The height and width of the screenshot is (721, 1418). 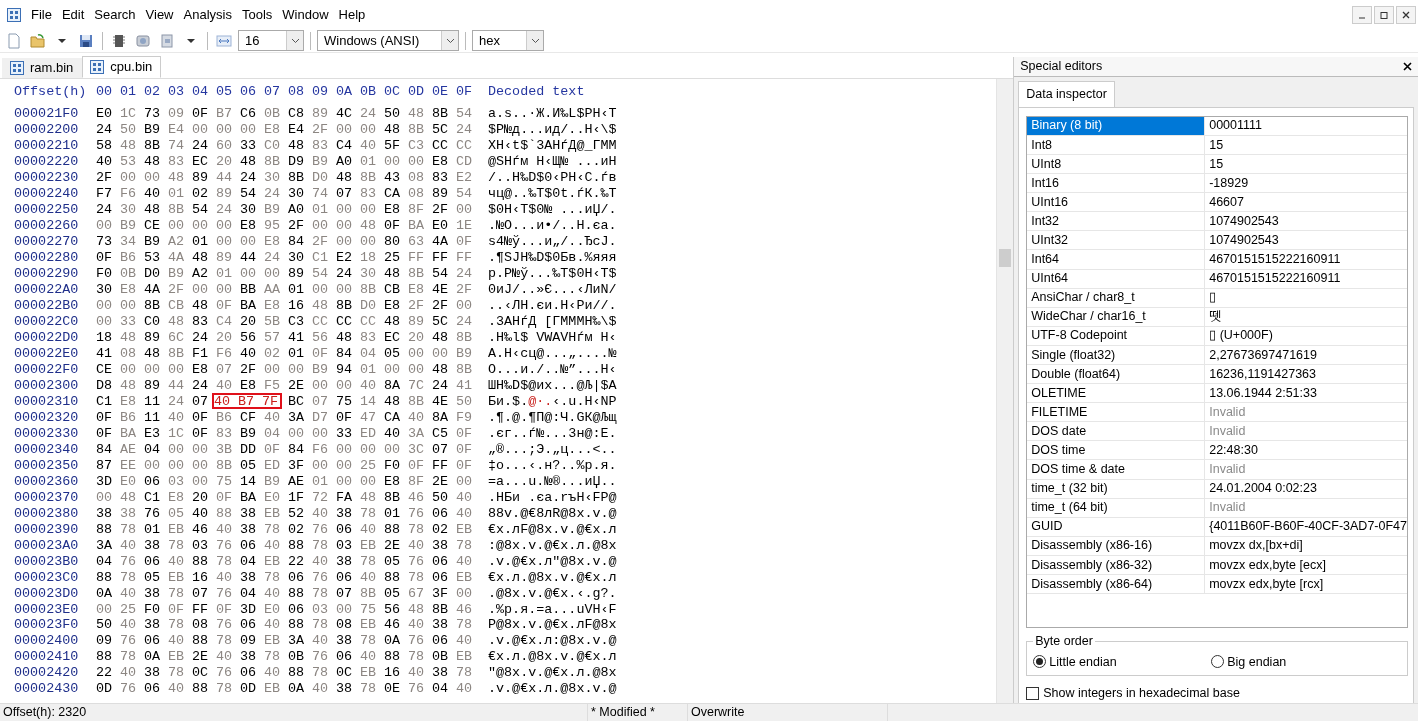 What do you see at coordinates (348, 401) in the screenshot?
I see `hex-byte: 75` at bounding box center [348, 401].